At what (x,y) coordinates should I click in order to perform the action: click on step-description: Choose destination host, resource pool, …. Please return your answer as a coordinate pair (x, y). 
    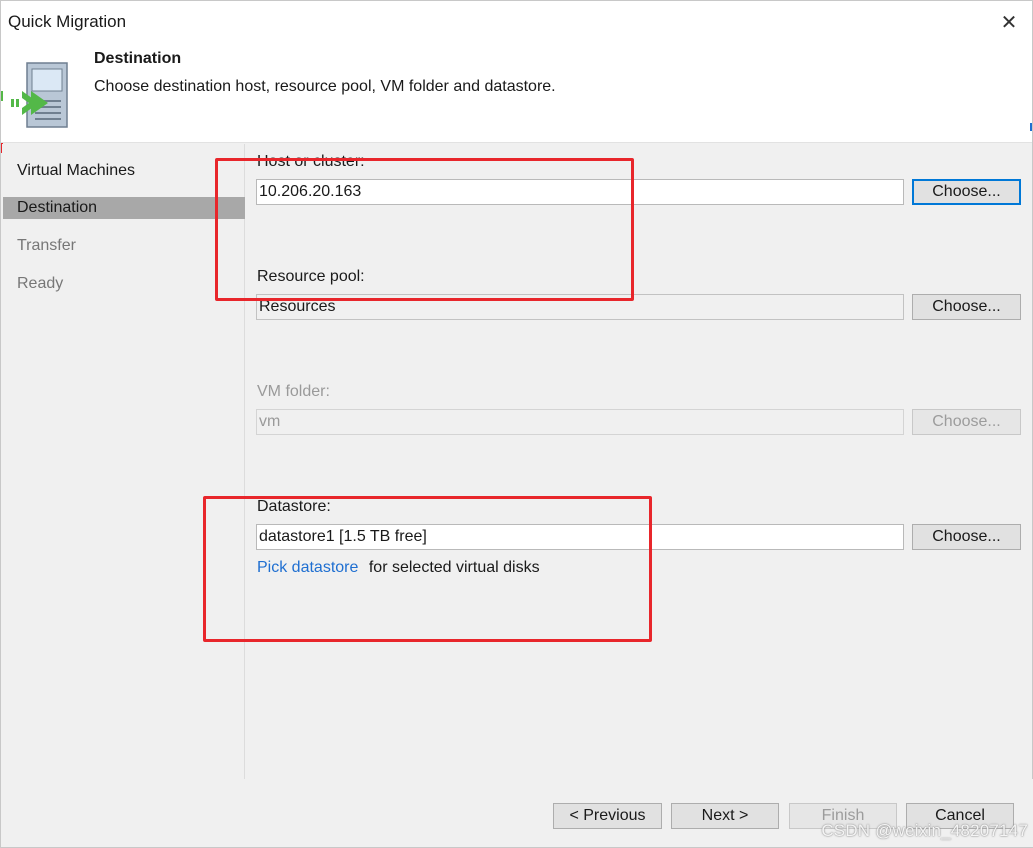
    Looking at the image, I should click on (325, 86).